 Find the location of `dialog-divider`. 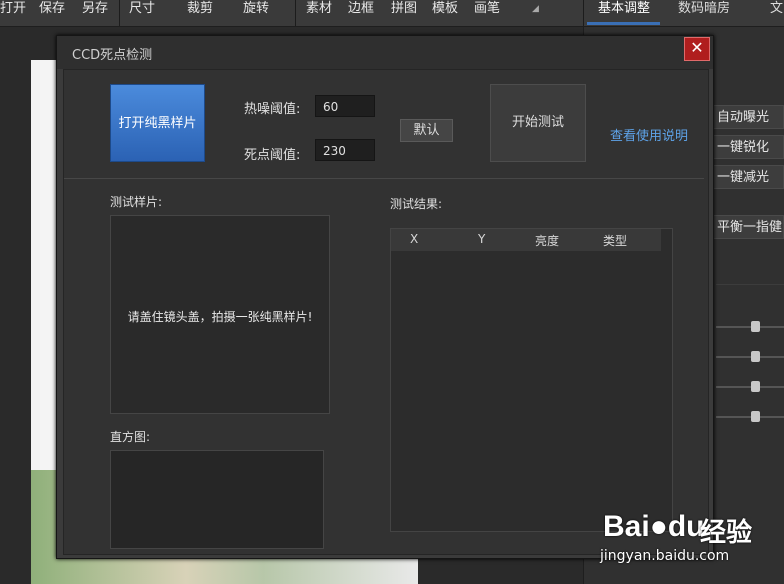

dialog-divider is located at coordinates (384, 178).